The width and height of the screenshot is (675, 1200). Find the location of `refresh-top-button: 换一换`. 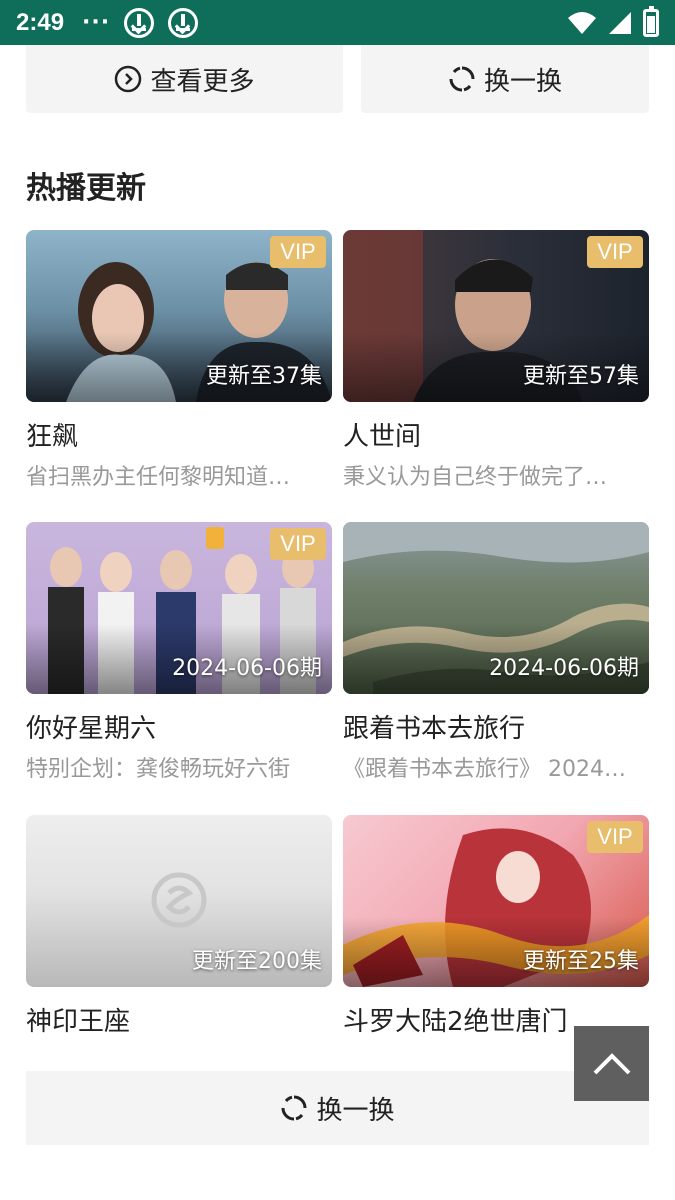

refresh-top-button: 换一换 is located at coordinates (505, 79).